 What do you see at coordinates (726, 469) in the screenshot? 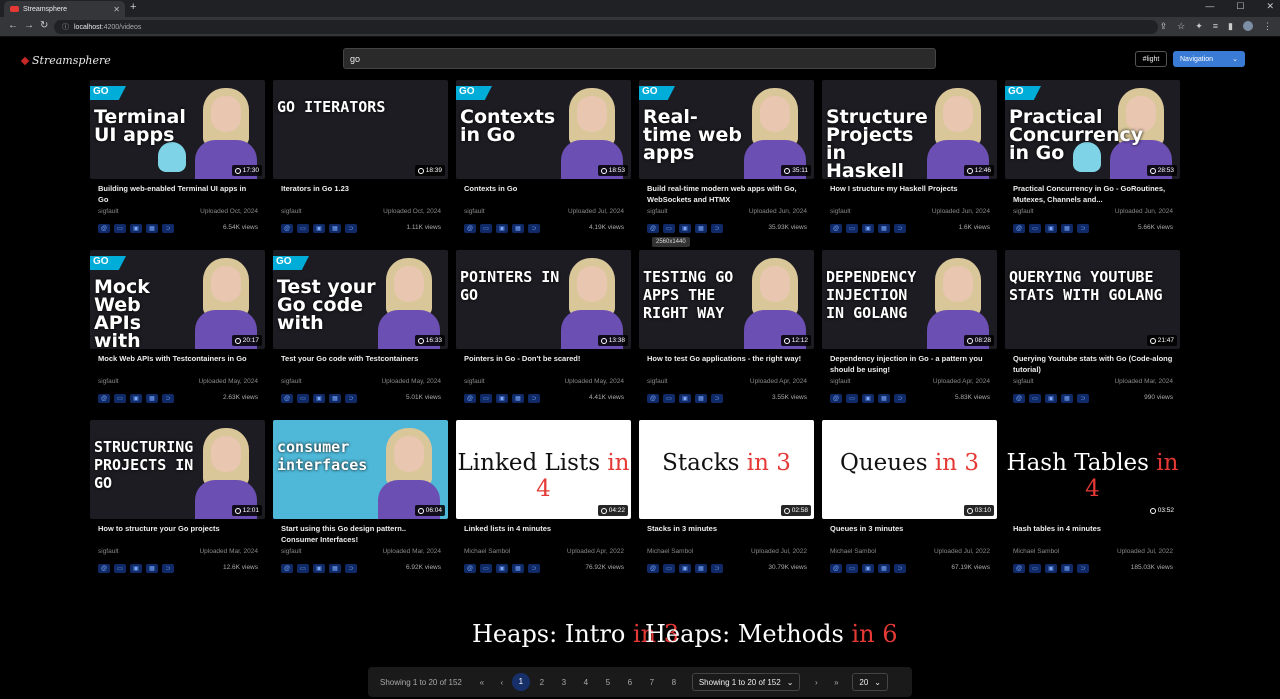
I see `video-thumbnail: Stacks in 3 02:58` at bounding box center [726, 469].